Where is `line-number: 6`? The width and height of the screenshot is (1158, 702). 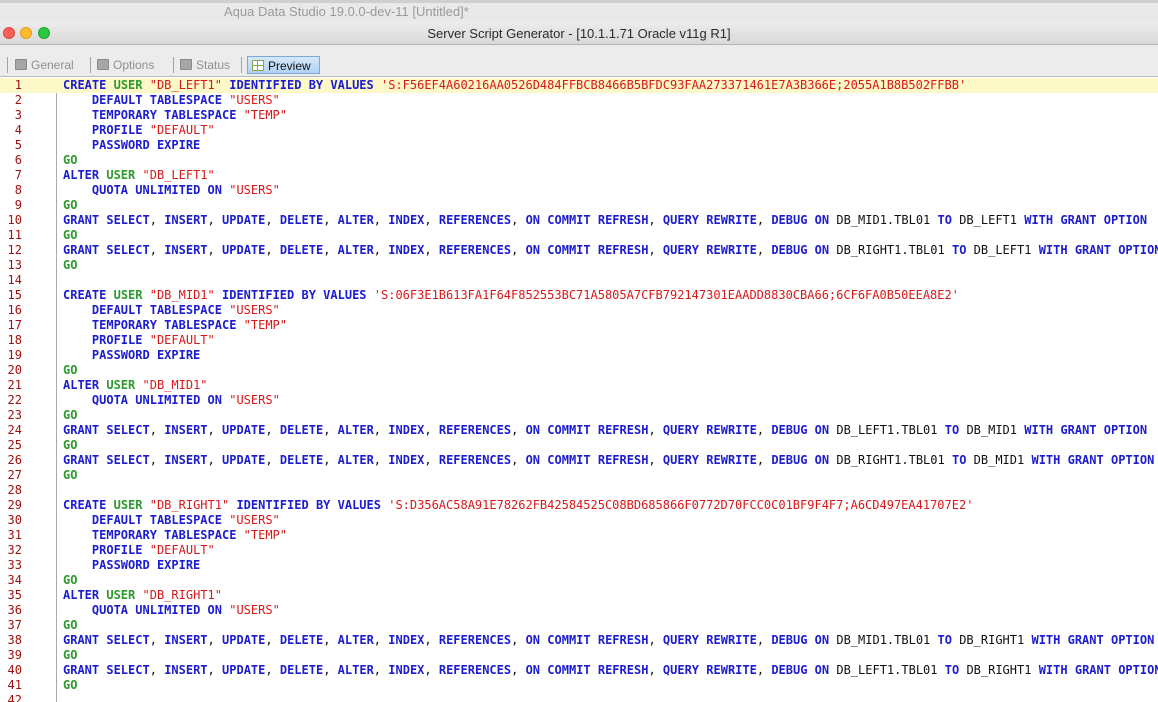
line-number: 6 is located at coordinates (18, 160).